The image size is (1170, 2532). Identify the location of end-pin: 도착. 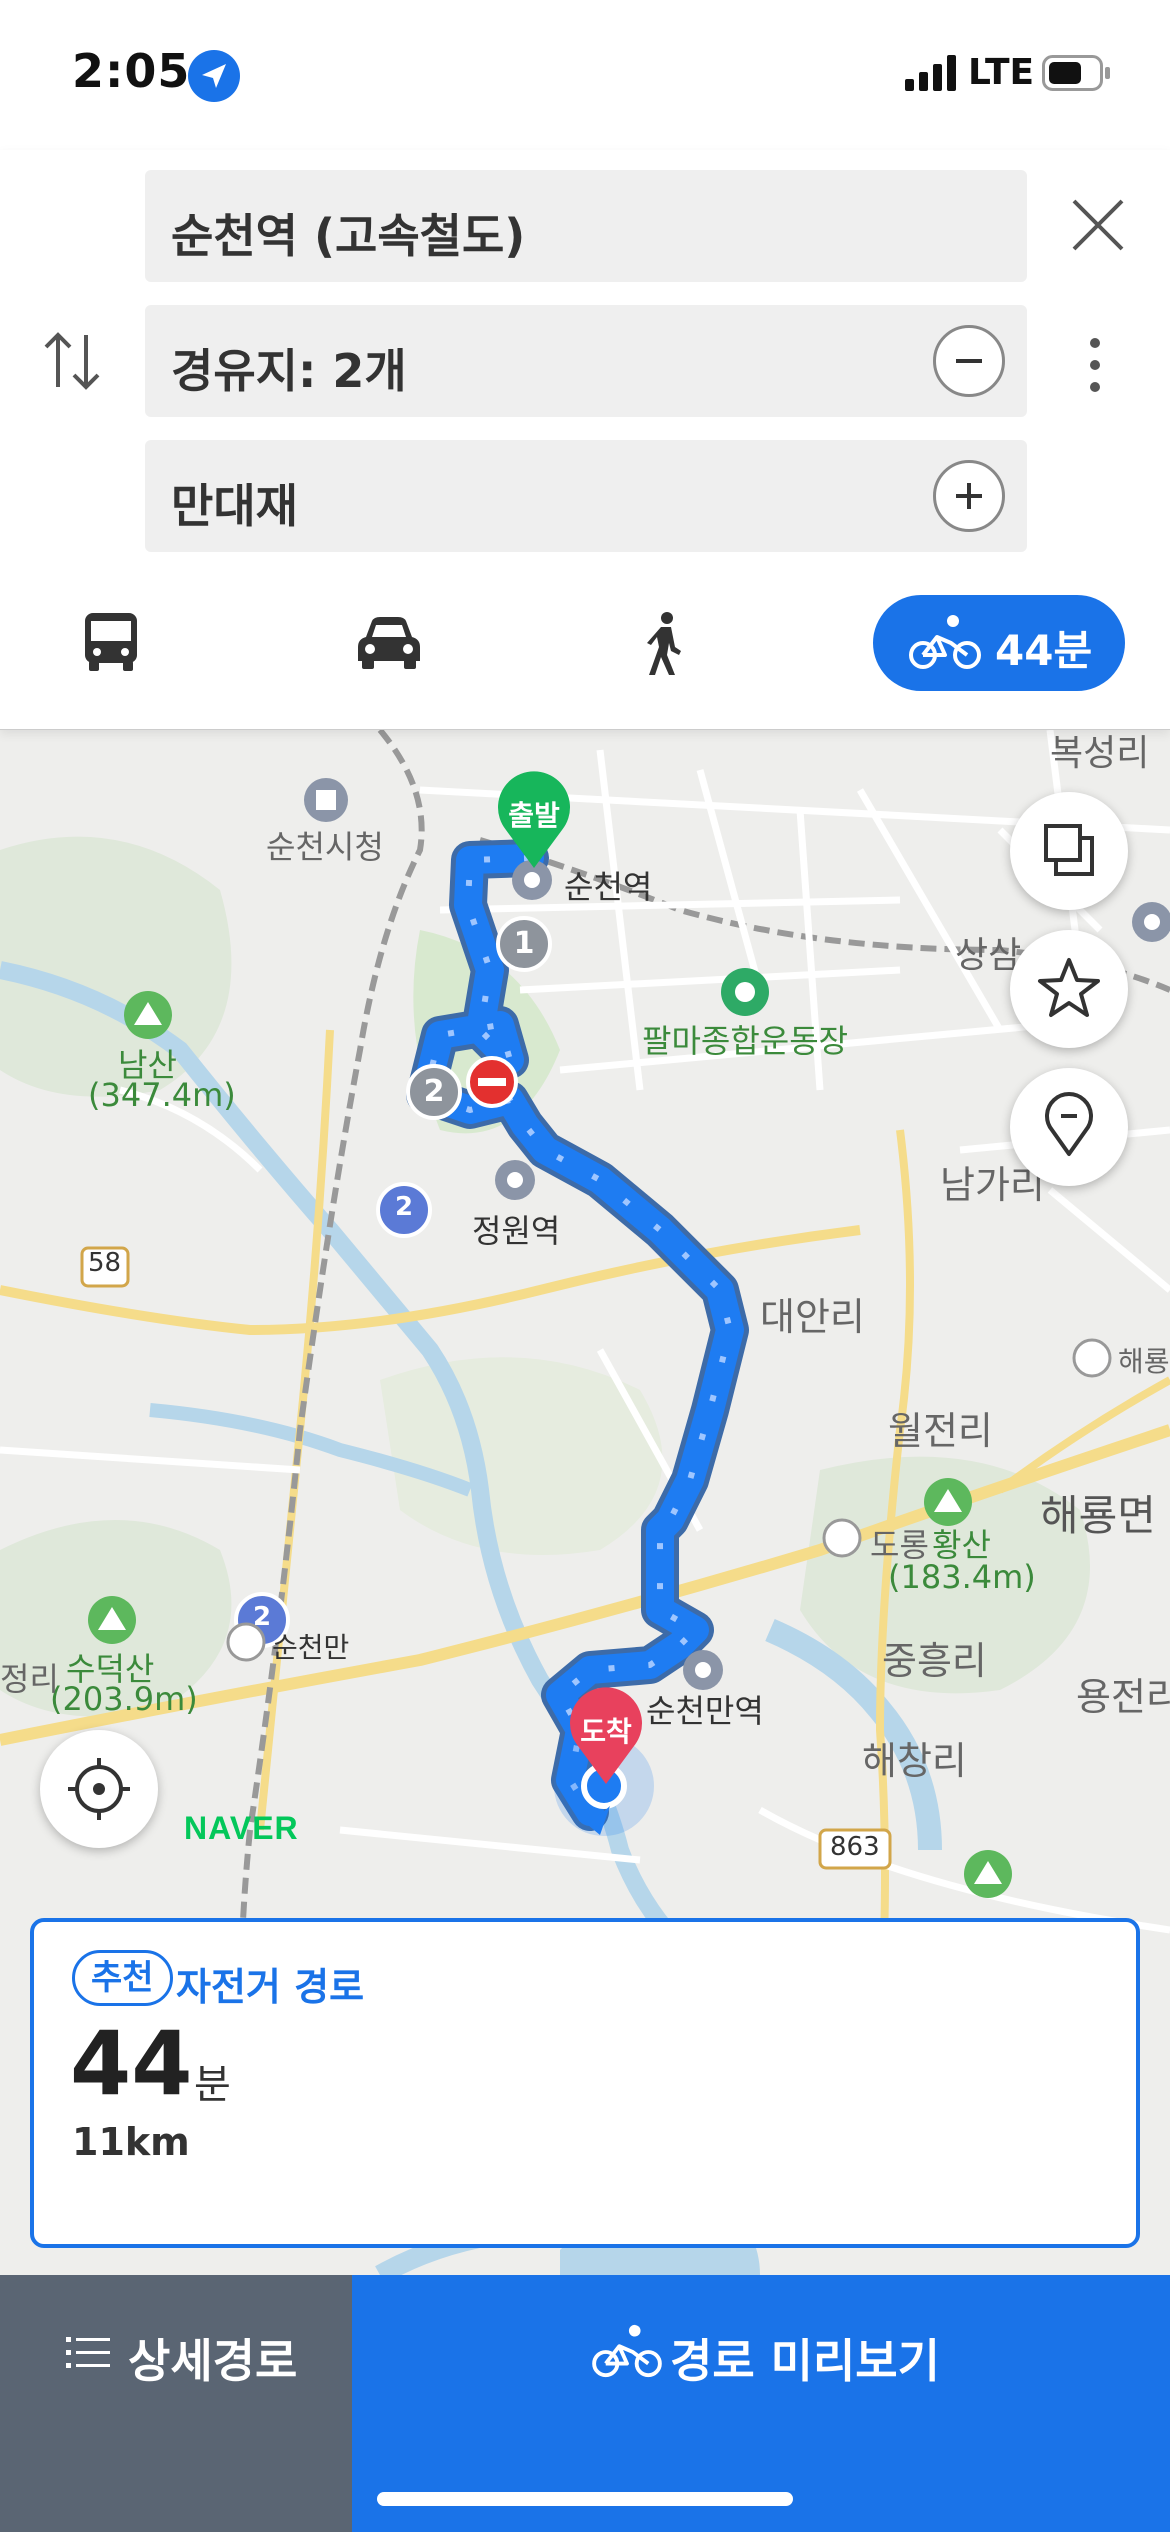
(606, 1736).